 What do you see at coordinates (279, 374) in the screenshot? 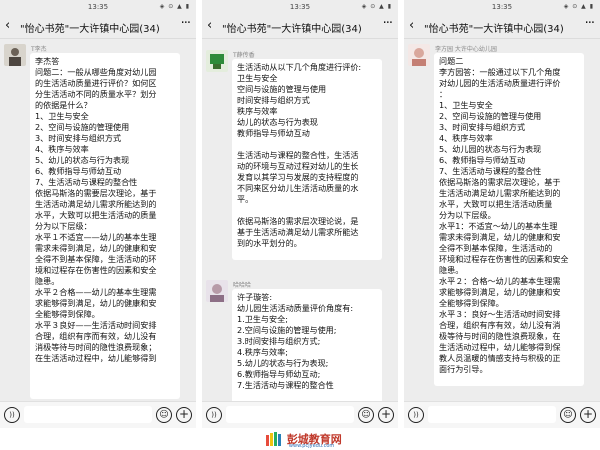
I see `message-line: 6.教师指导与师幼互动;` at bounding box center [279, 374].